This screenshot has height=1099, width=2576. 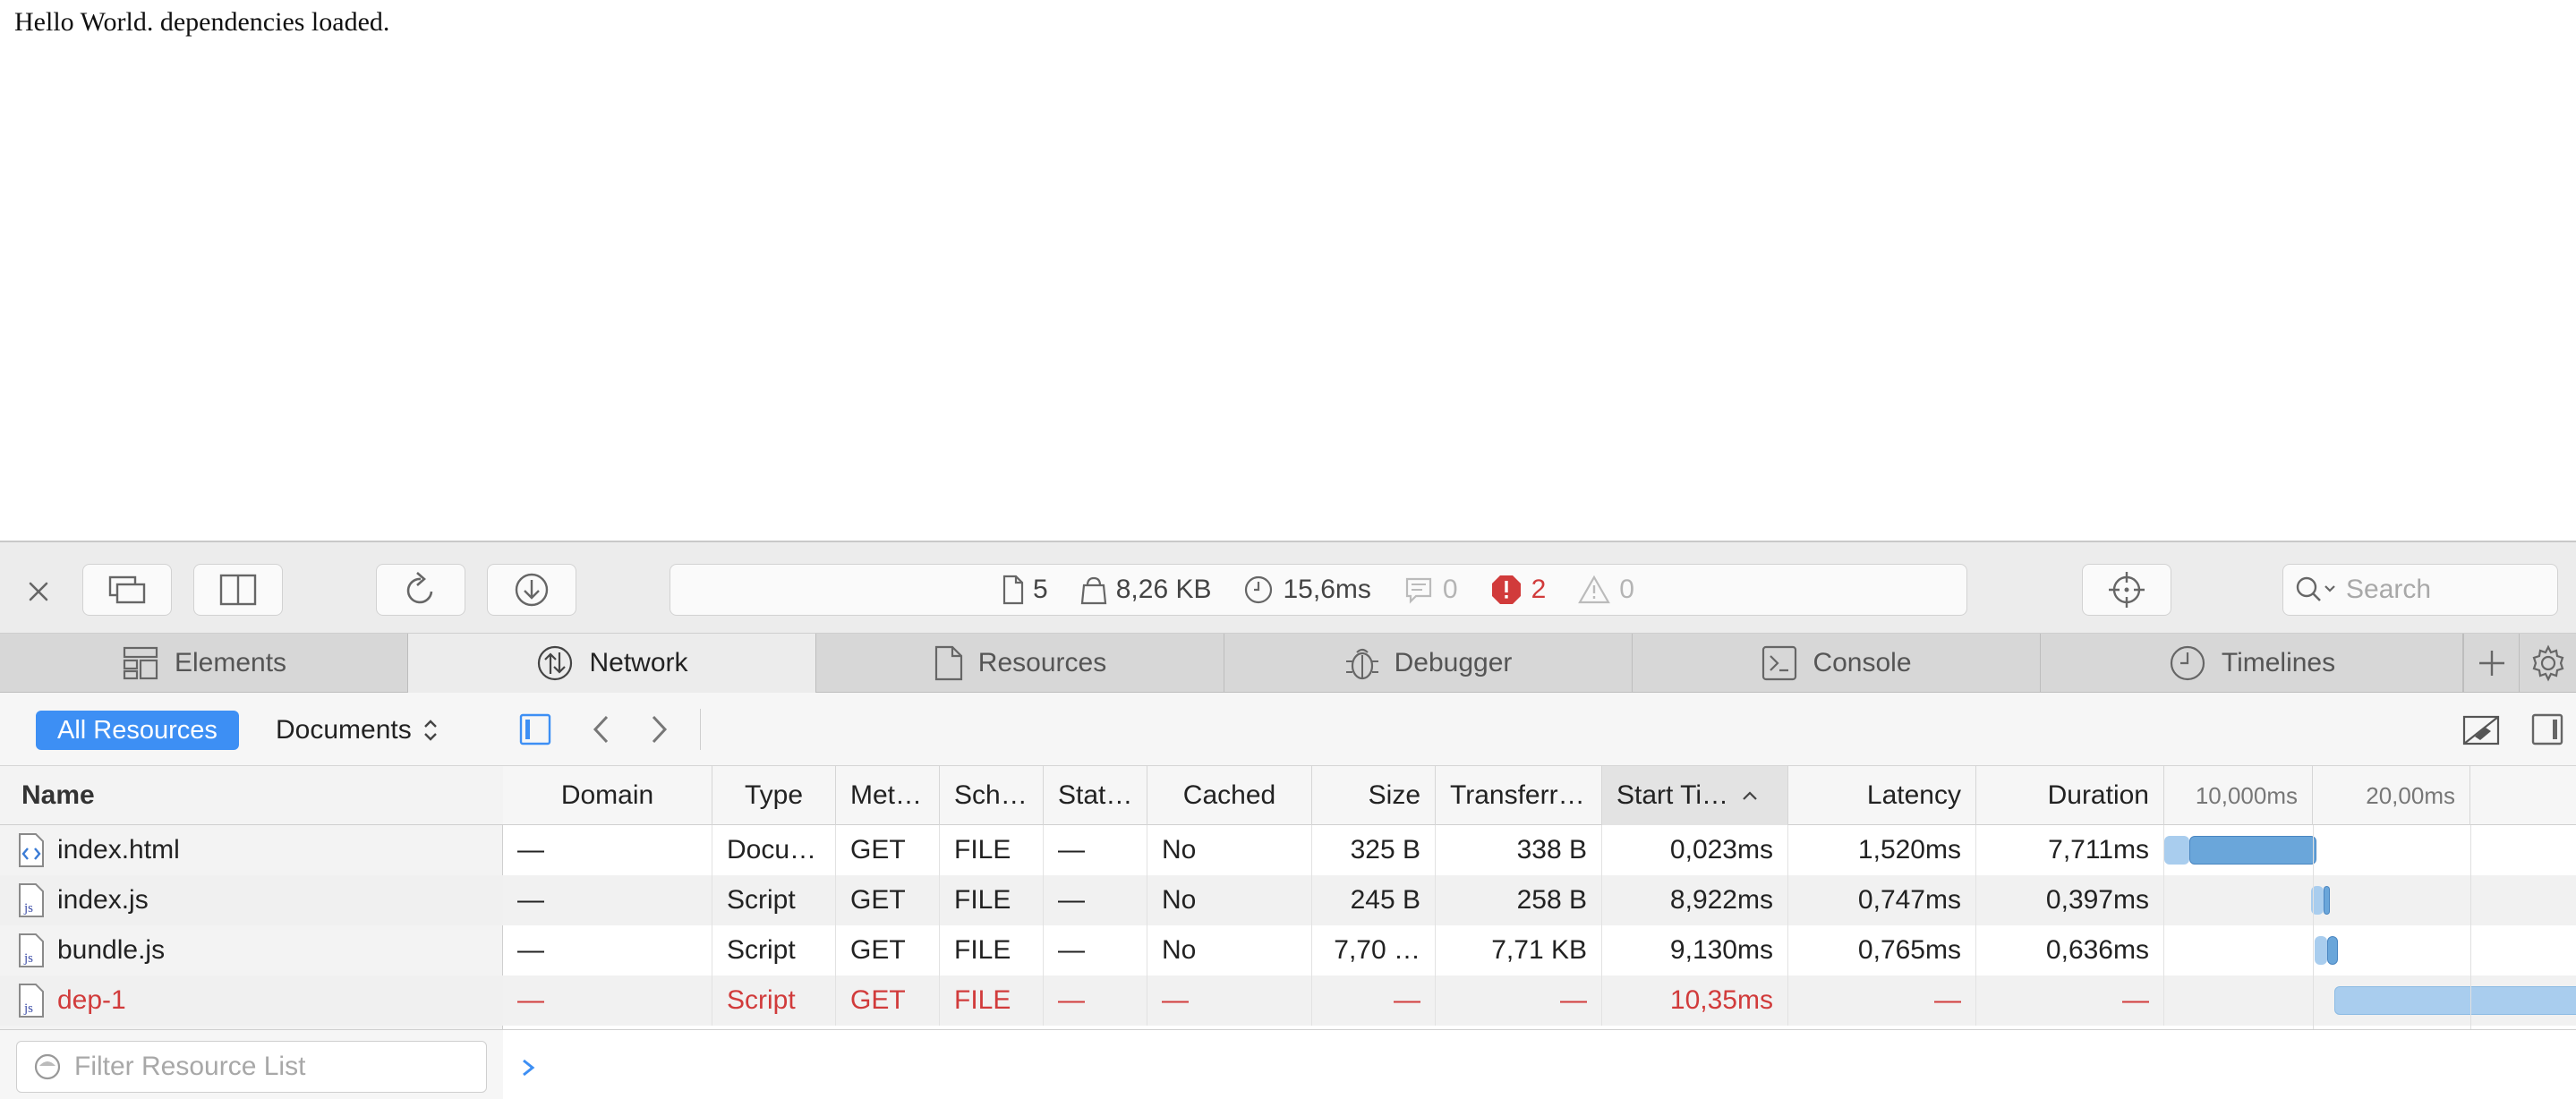 What do you see at coordinates (2370, 1000) in the screenshot?
I see `waterfall-lane` at bounding box center [2370, 1000].